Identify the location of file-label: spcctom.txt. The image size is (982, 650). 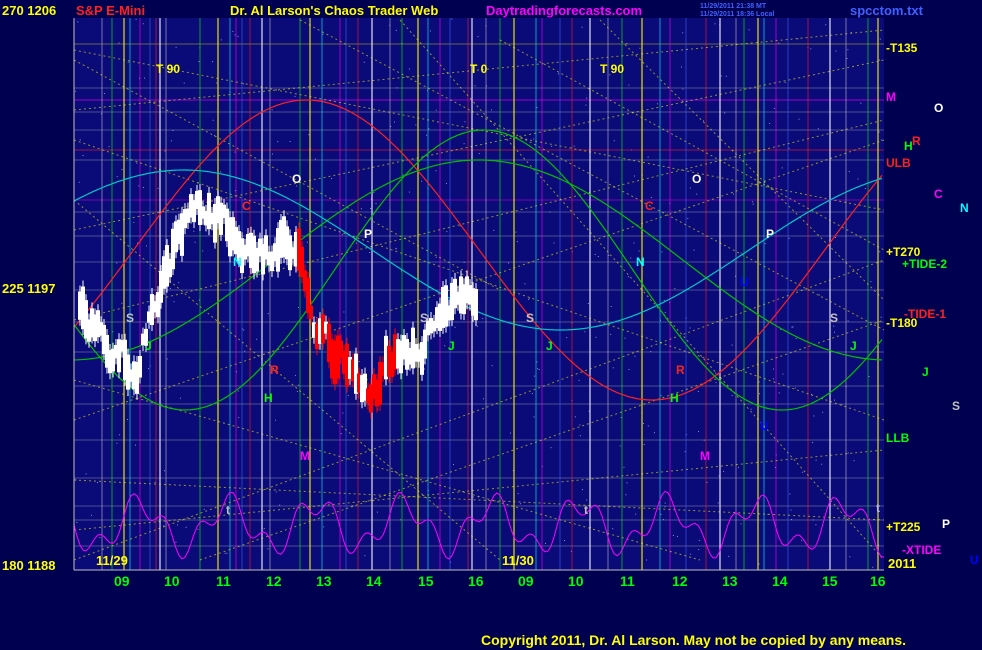
(887, 10).